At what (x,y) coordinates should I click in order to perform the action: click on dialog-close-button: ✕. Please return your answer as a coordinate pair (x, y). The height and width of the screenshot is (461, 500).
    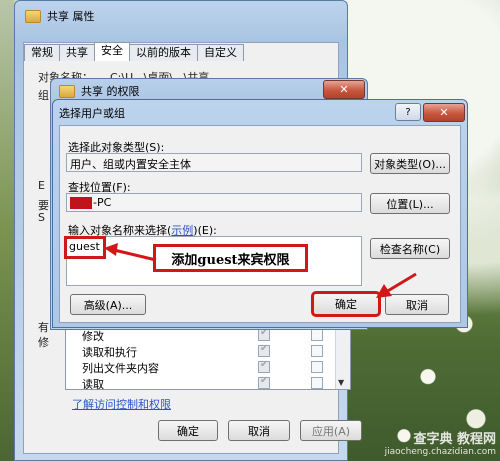
    Looking at the image, I should click on (444, 112).